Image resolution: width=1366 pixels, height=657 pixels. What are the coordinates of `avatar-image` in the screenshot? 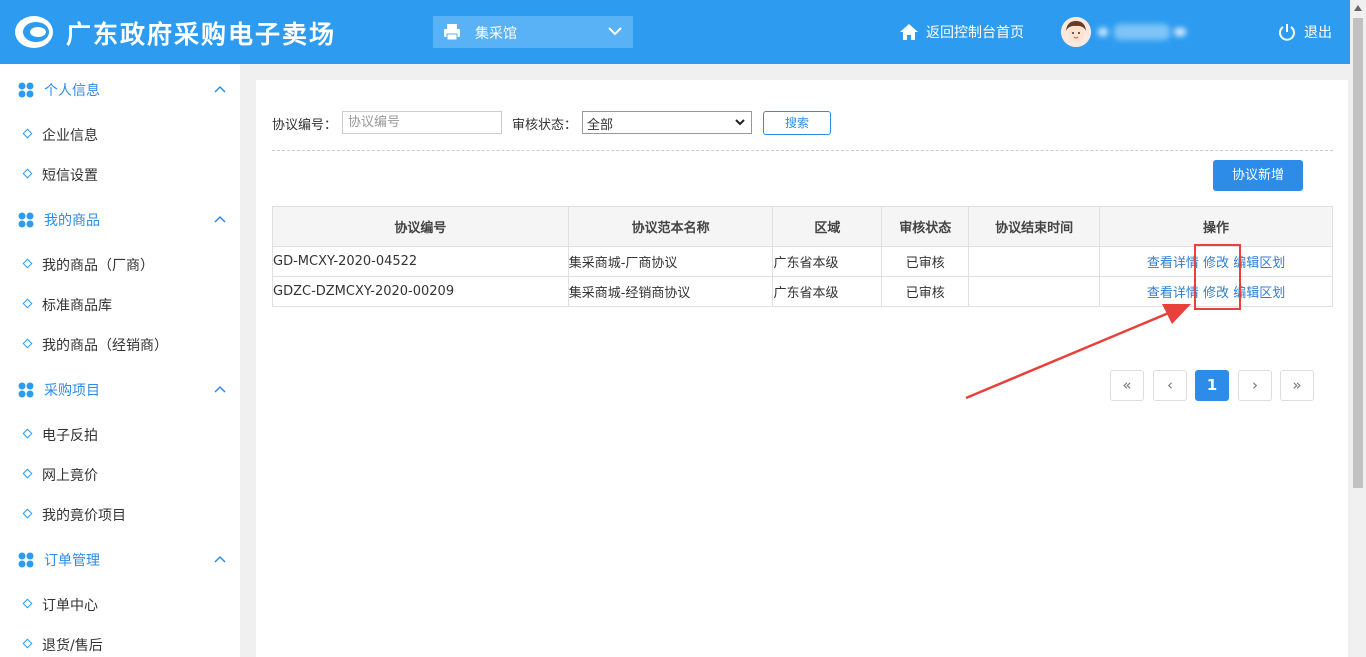 It's located at (1076, 32).